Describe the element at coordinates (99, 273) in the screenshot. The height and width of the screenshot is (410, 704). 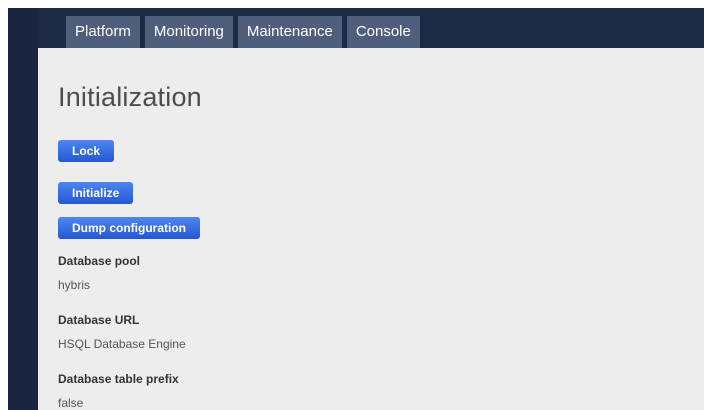
I see `property-database-pool: Database pool hybris` at that location.